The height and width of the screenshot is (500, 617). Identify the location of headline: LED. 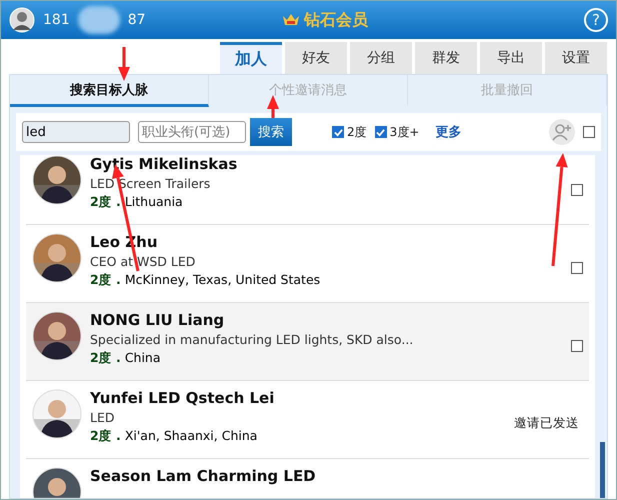
(103, 417).